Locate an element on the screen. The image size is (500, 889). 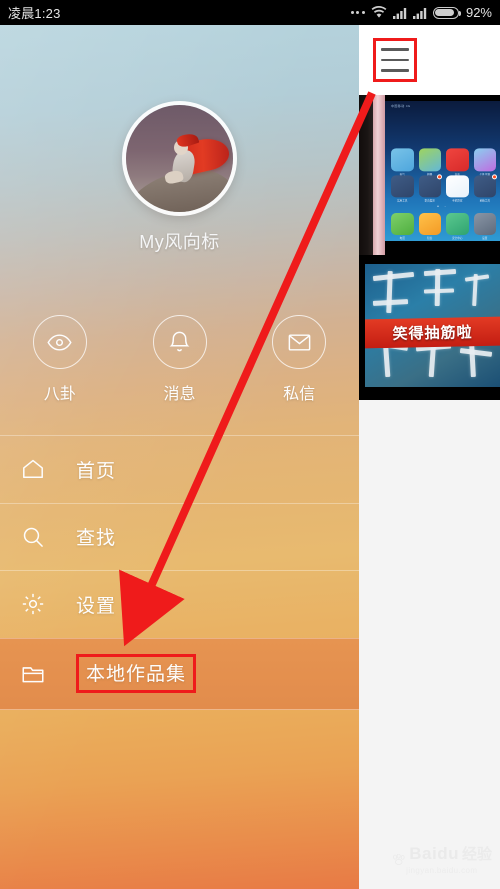
dock-icon-sms: 短信 is located at coordinates (429, 226).